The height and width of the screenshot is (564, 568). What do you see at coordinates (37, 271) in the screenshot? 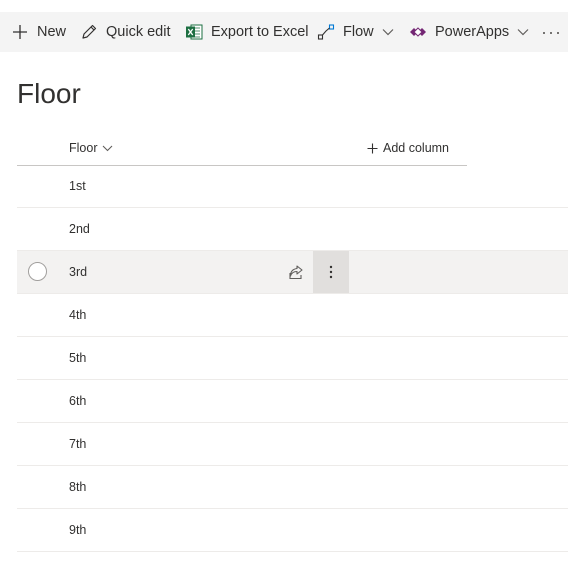
I see `row-select-radio` at bounding box center [37, 271].